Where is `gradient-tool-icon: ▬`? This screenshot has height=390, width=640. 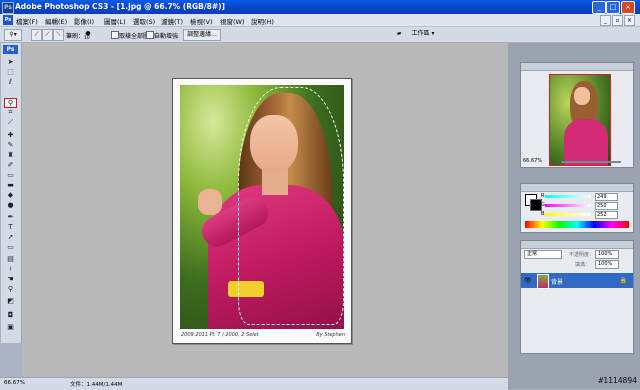 gradient-tool-icon: ▬ is located at coordinates (10, 185).